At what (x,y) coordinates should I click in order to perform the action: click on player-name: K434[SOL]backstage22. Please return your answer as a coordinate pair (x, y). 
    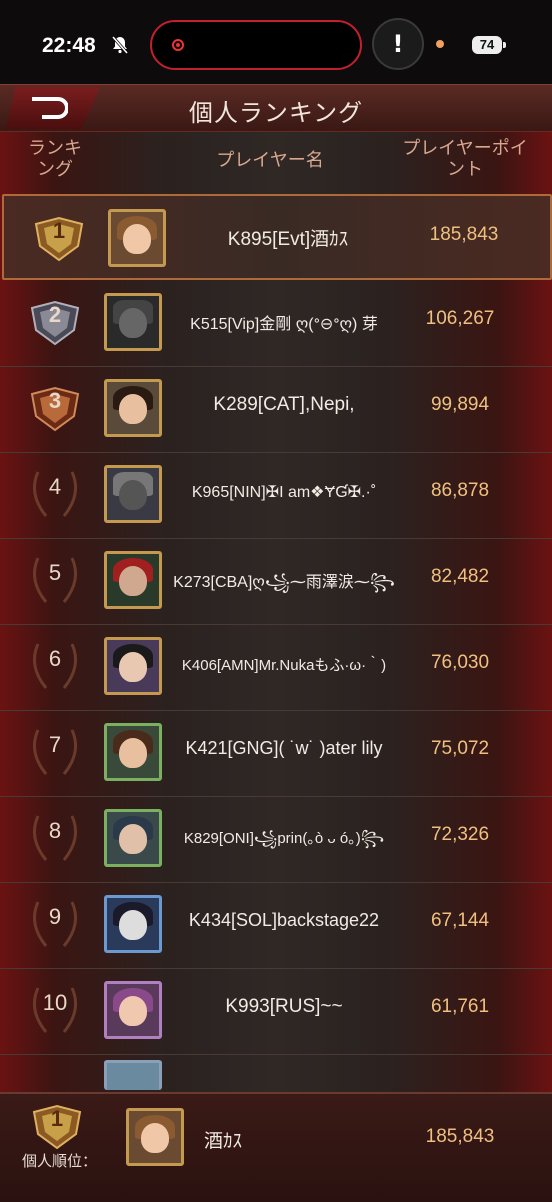
    Looking at the image, I should click on (284, 920).